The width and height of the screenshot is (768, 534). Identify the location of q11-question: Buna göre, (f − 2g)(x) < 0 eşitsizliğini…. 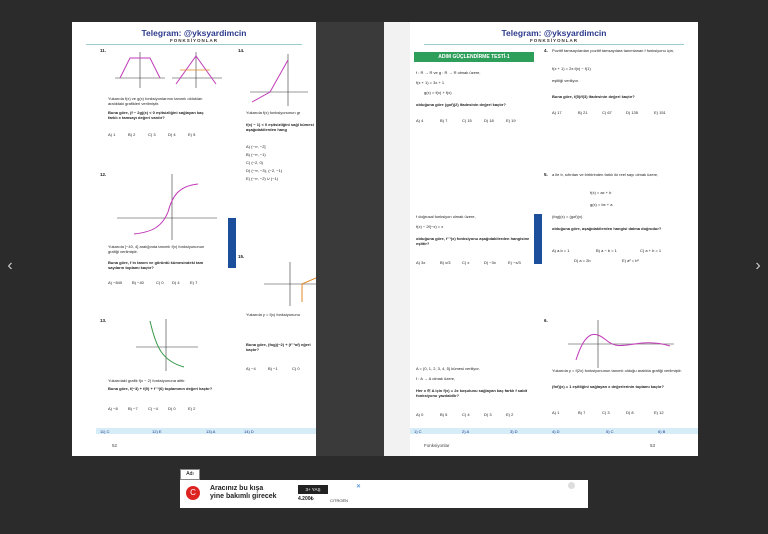
(156, 115).